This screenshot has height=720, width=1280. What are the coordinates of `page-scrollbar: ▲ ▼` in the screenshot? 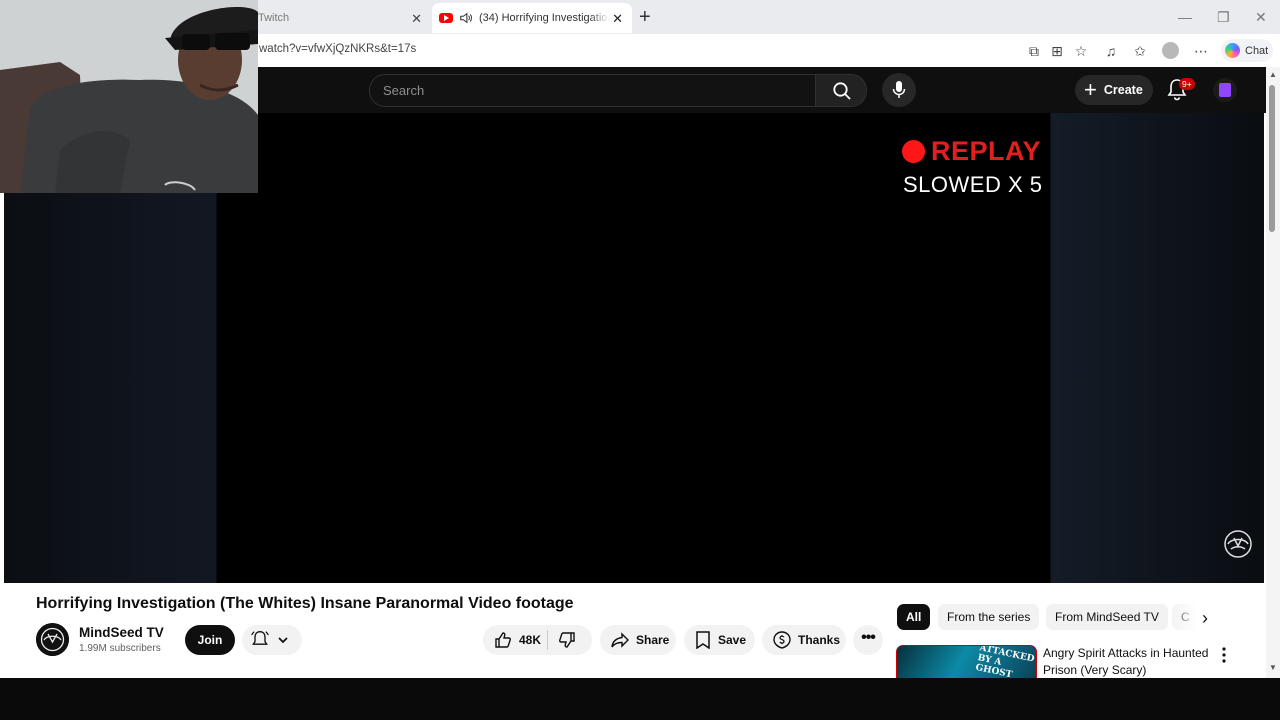 It's located at (1273, 372).